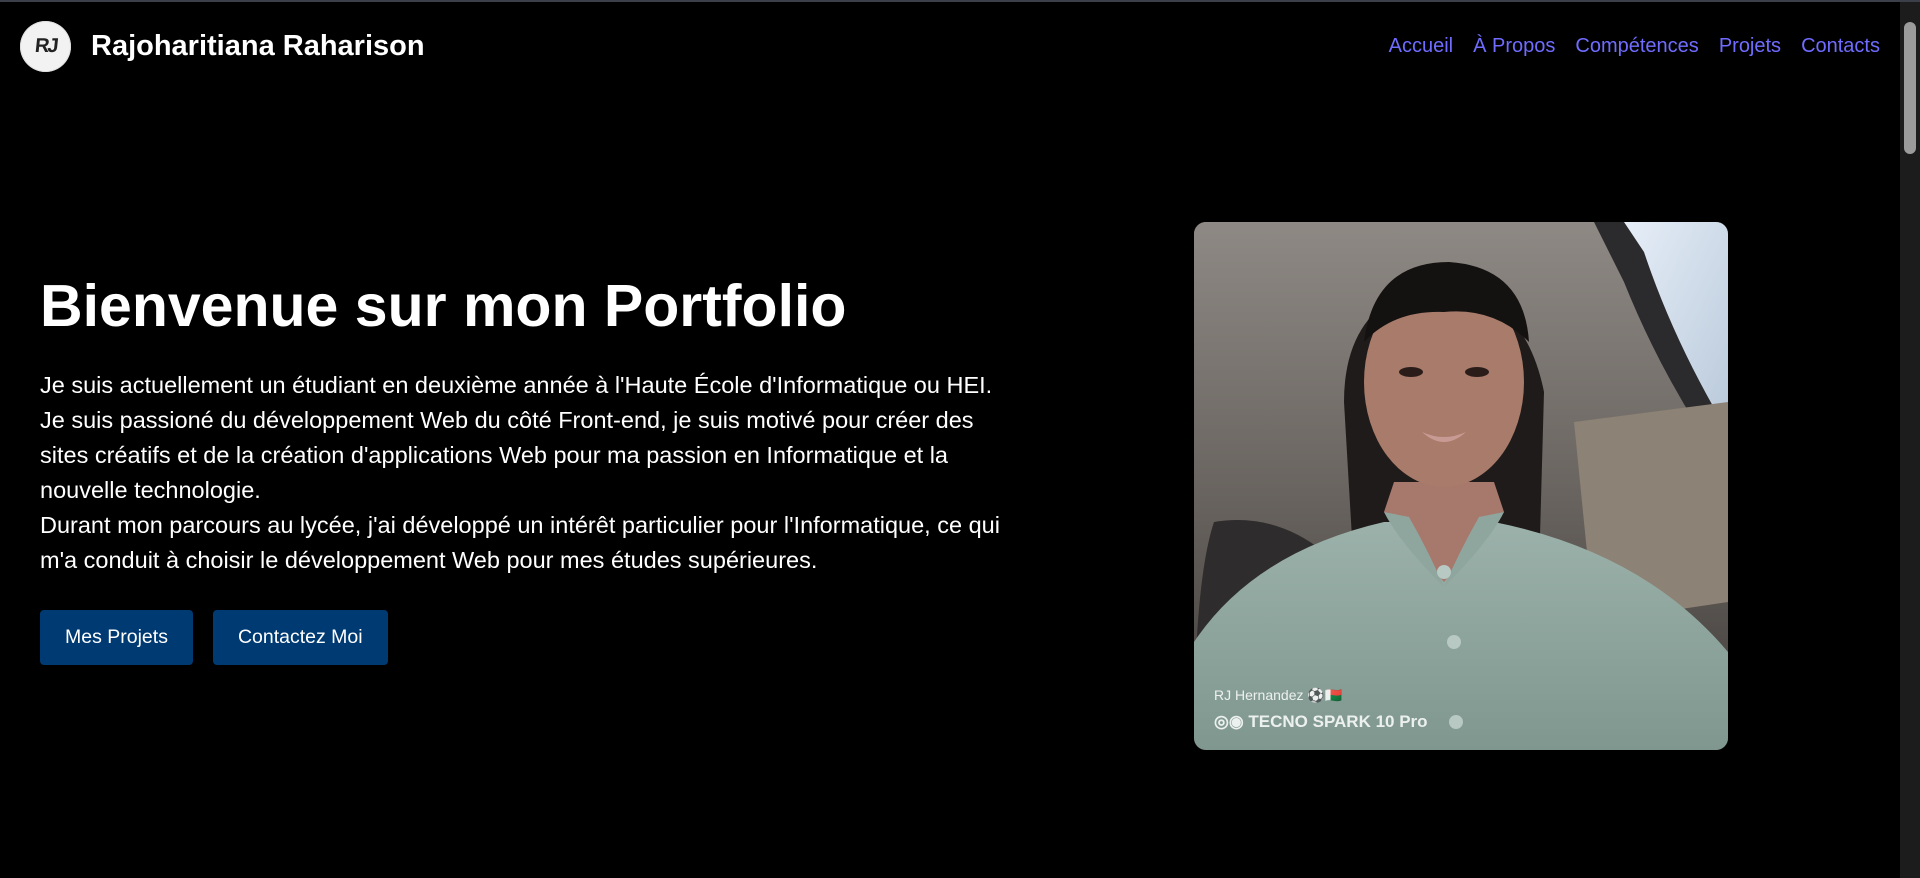 The width and height of the screenshot is (1920, 878). Describe the element at coordinates (1750, 46) in the screenshot. I see `nav-link-projets: Projets` at that location.